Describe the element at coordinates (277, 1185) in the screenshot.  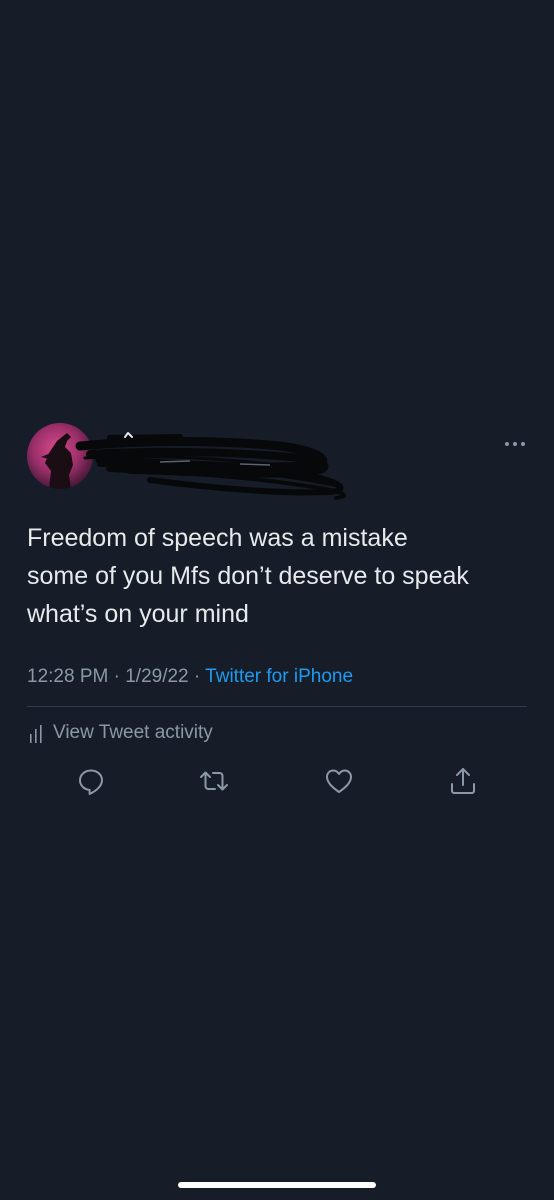
I see `home-indicator` at that location.